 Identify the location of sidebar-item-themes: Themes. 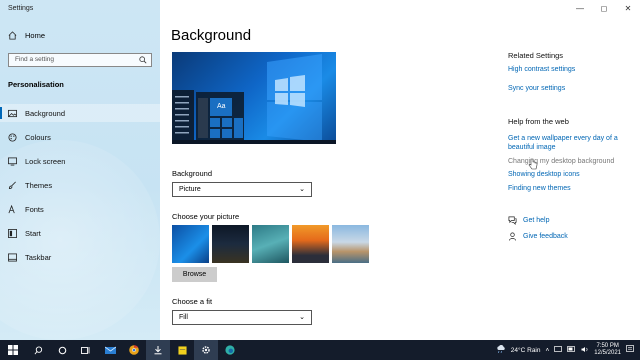
(80, 185).